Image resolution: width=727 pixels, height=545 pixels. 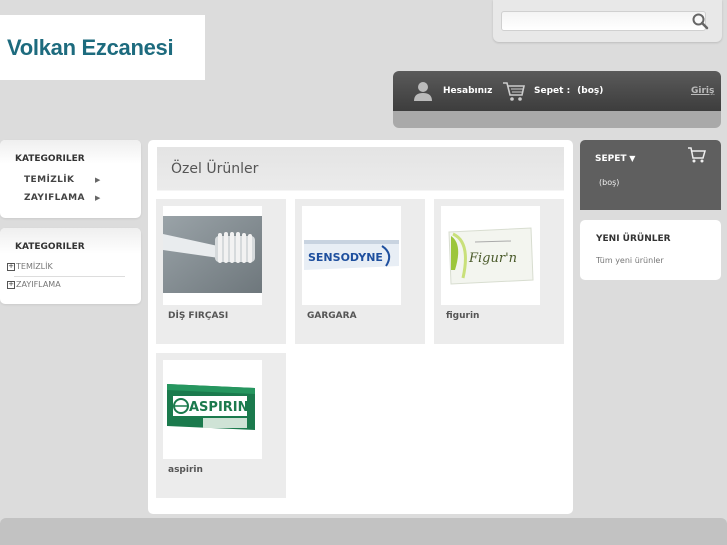 What do you see at coordinates (630, 260) in the screenshot?
I see `all-new-products-link: Tüm yeni ürünler` at bounding box center [630, 260].